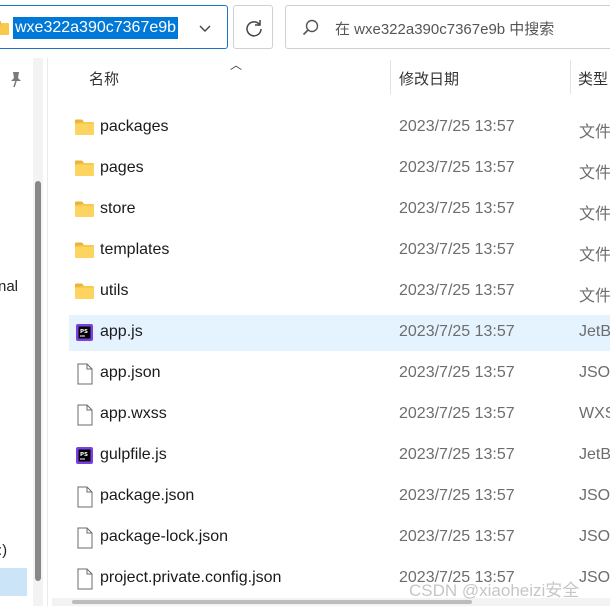 The image size is (610, 606). Describe the element at coordinates (121, 331) in the screenshot. I see `file-name: app.js` at that location.